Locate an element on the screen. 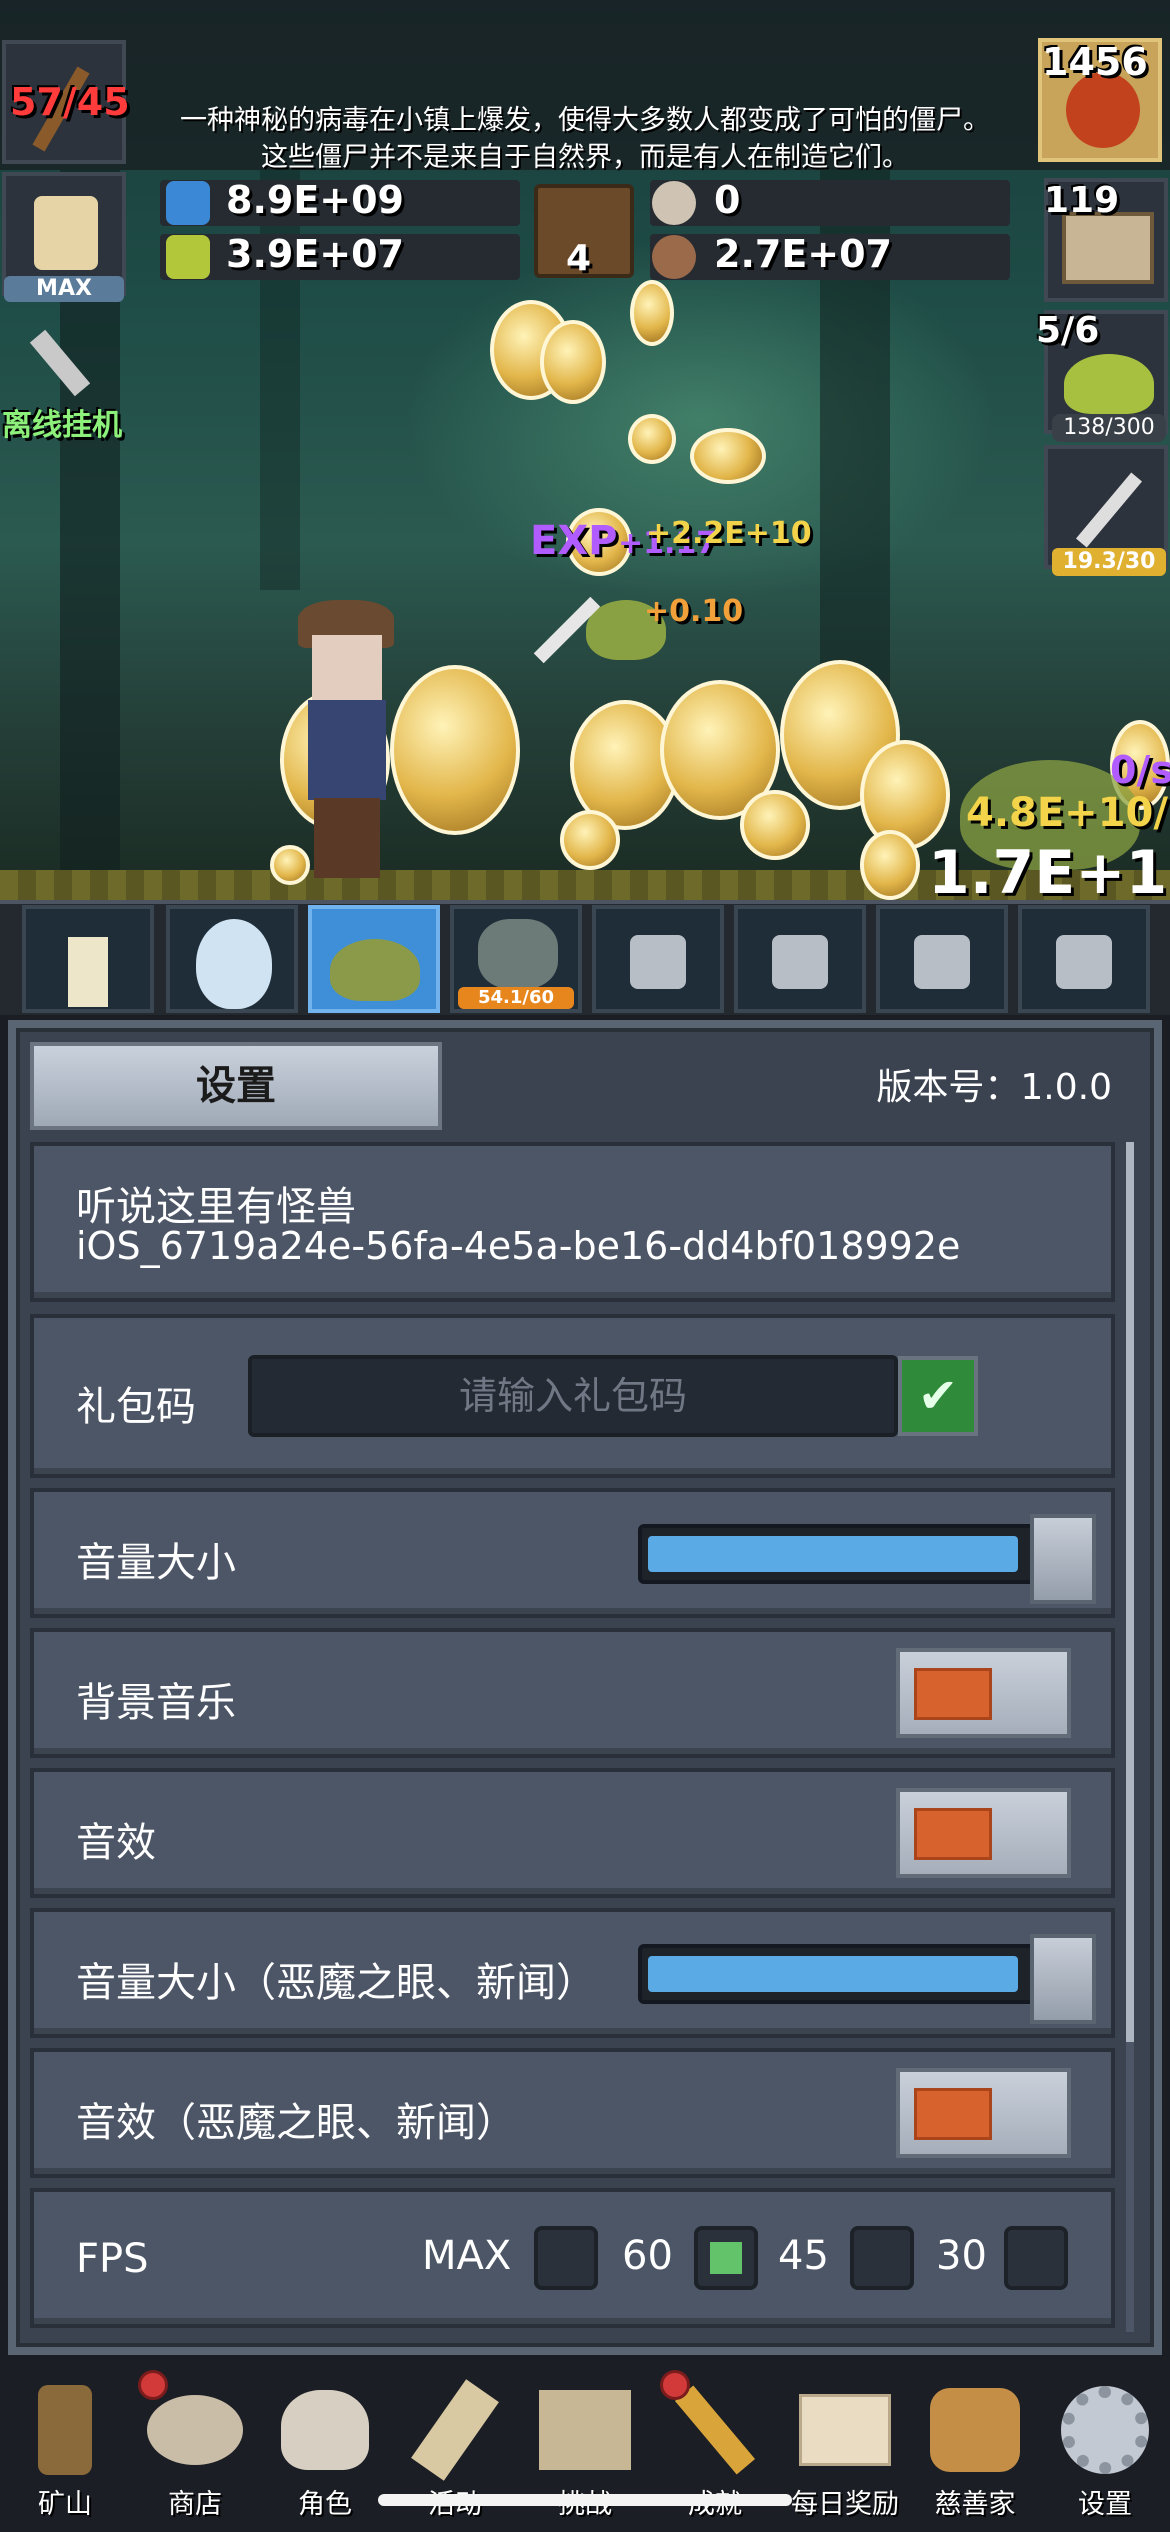 The image size is (1170, 2532). candle-character-slot is located at coordinates (88, 959).